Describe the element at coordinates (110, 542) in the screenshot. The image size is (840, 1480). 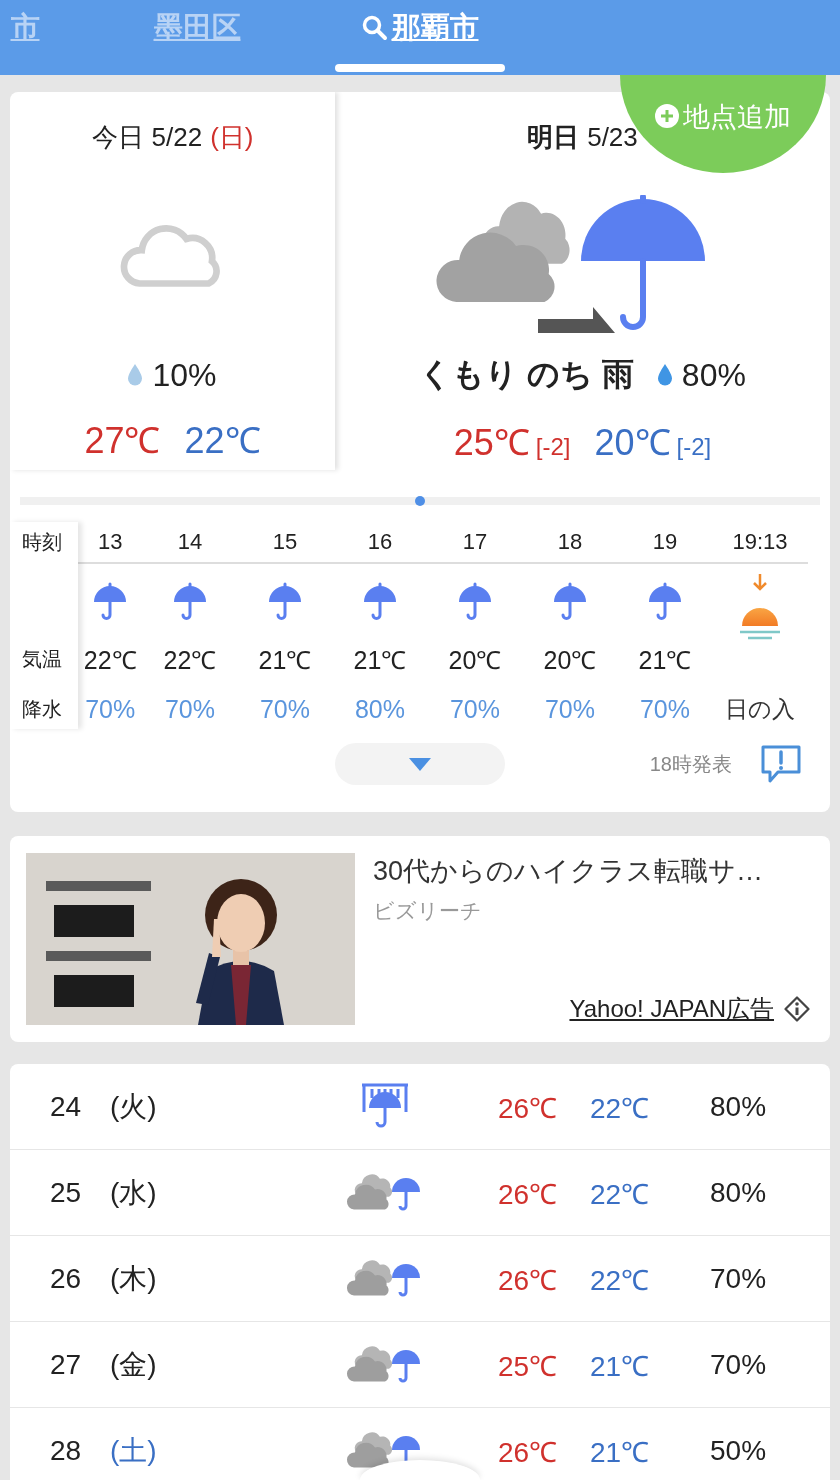
I see `hour-label: 13` at that location.